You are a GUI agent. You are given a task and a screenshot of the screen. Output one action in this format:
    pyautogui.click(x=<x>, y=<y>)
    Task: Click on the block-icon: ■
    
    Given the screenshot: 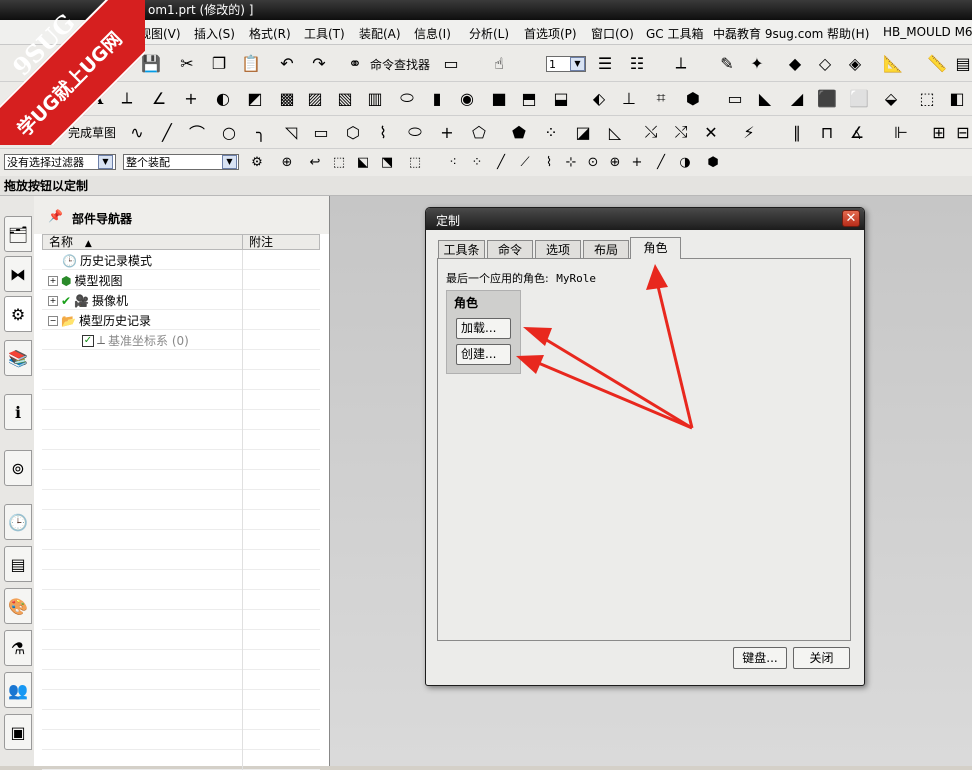 What is the action you would take?
    pyautogui.click(x=499, y=98)
    